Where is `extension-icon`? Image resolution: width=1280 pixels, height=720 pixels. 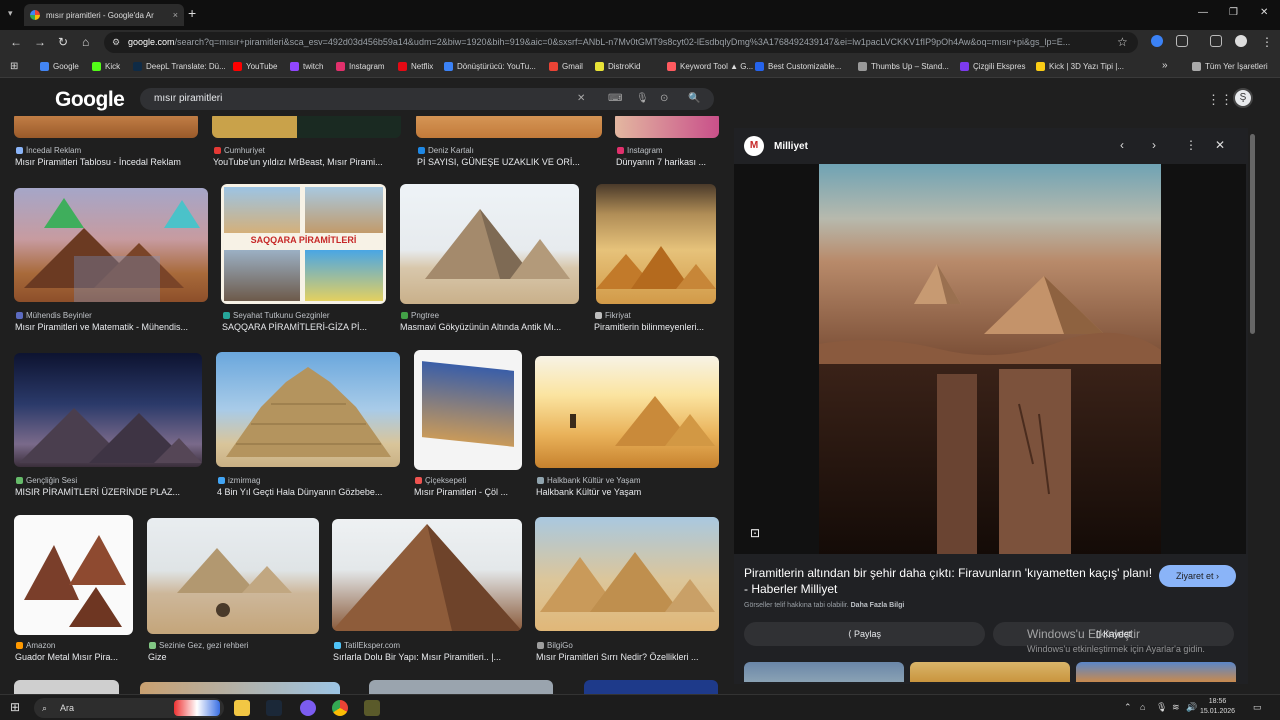
extension-icon is located at coordinates (1157, 41).